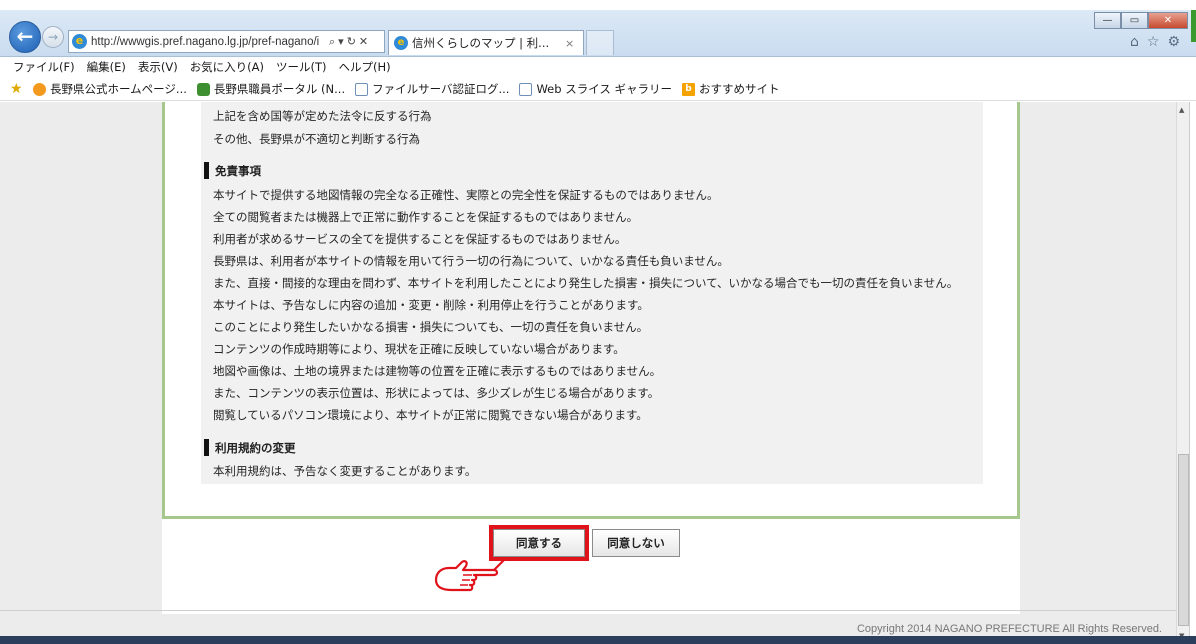 Image resolution: width=1196 pixels, height=644 pixels. I want to click on terms-line: その他、長野県が不適切と判断する行為, so click(316, 139).